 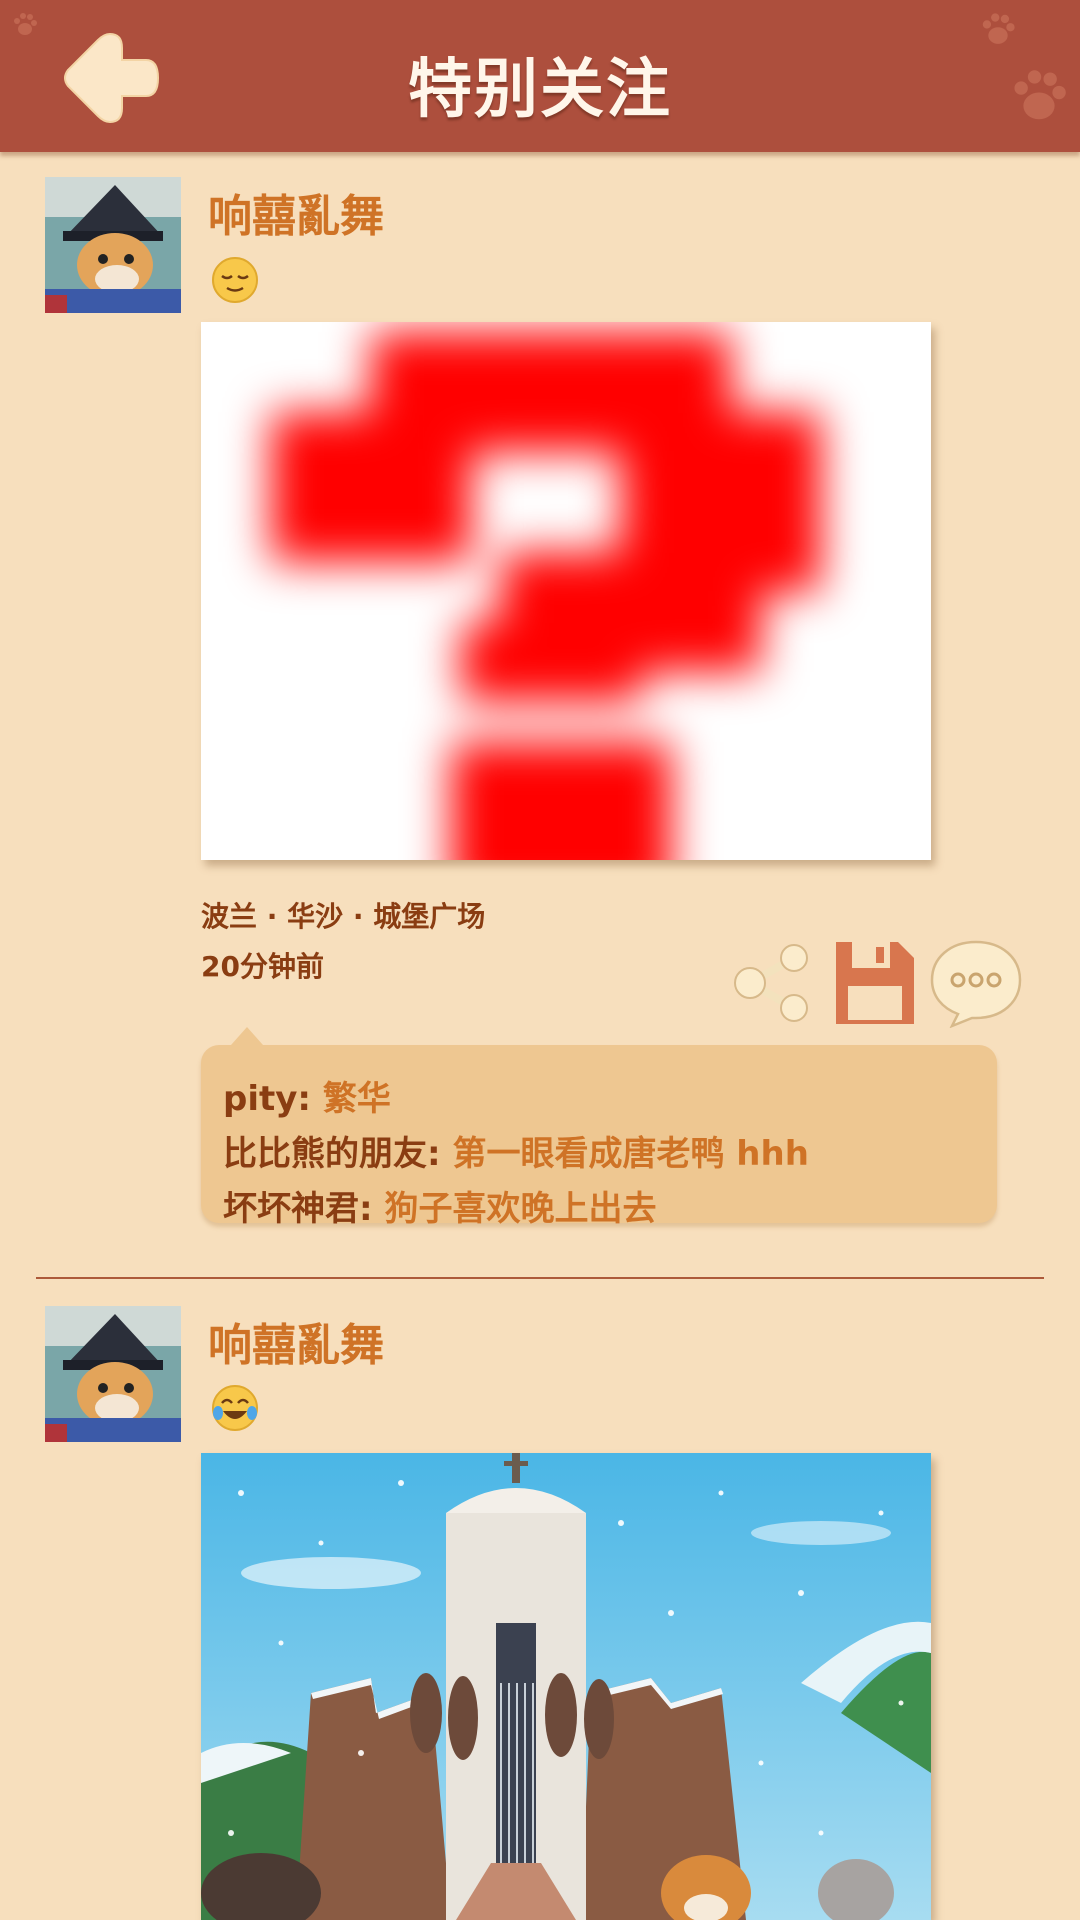 What do you see at coordinates (332, 1154) in the screenshot?
I see `comment-author: 比比熊的朋友:` at bounding box center [332, 1154].